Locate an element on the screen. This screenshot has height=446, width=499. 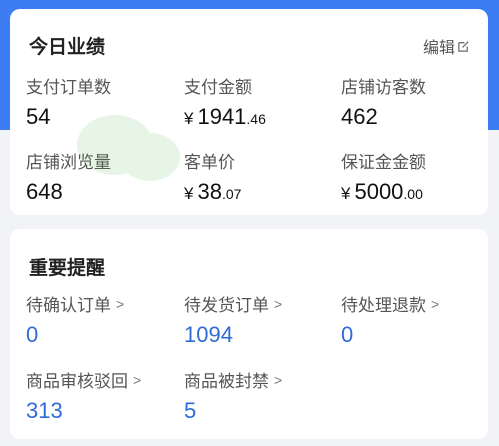
reminder-label: 商品审核驳回 is located at coordinates (77, 381).